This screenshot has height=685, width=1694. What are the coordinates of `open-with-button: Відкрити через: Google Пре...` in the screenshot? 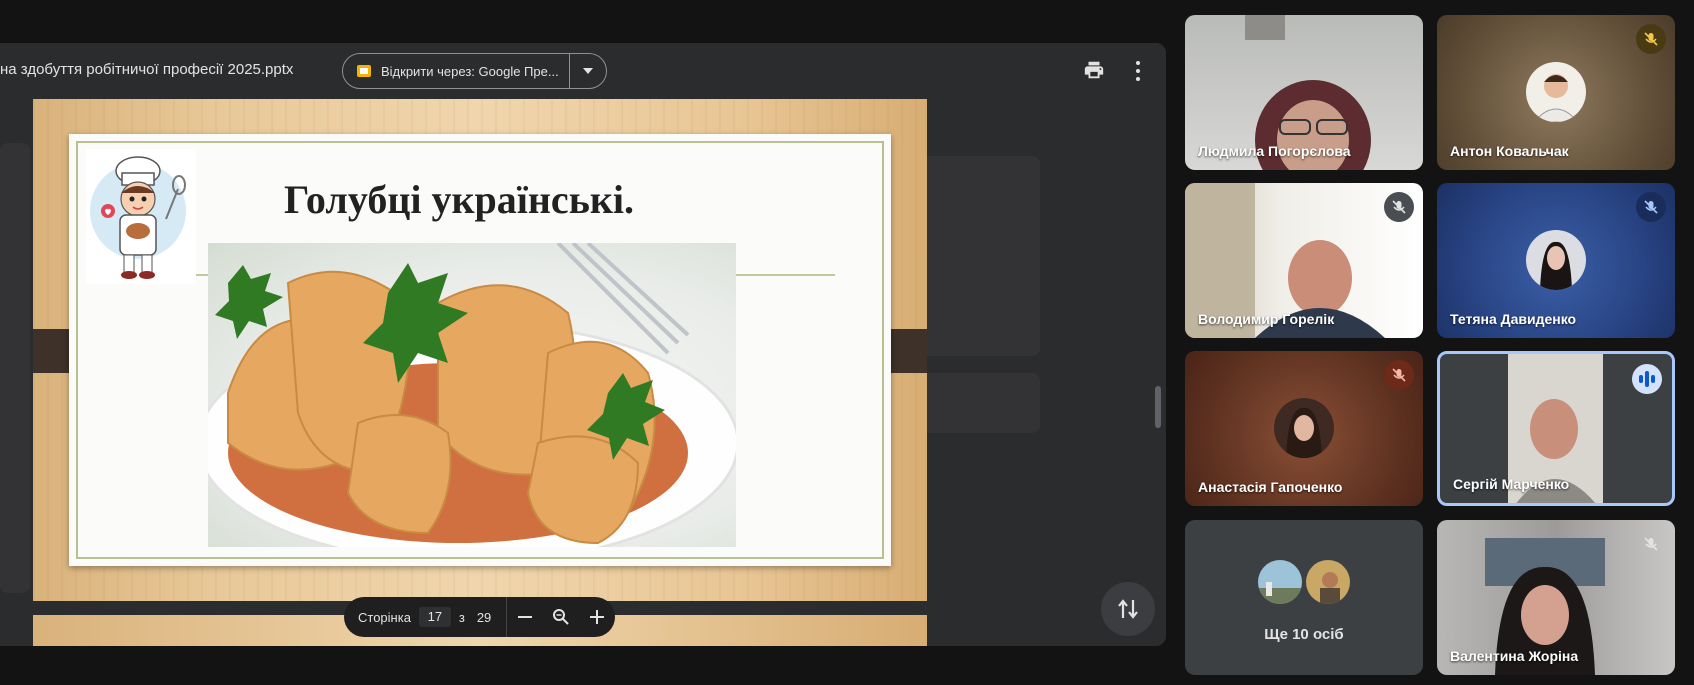 It's located at (474, 71).